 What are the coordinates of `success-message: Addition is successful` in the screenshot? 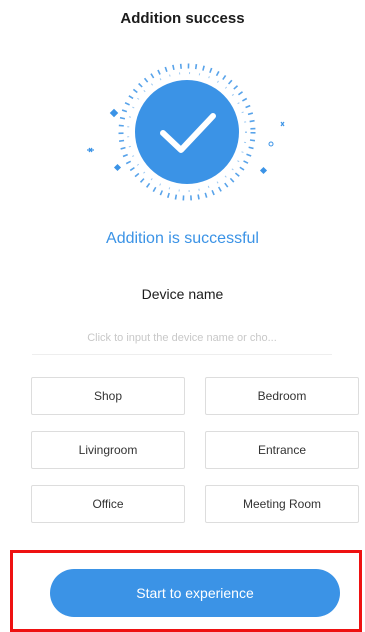 It's located at (182, 238).